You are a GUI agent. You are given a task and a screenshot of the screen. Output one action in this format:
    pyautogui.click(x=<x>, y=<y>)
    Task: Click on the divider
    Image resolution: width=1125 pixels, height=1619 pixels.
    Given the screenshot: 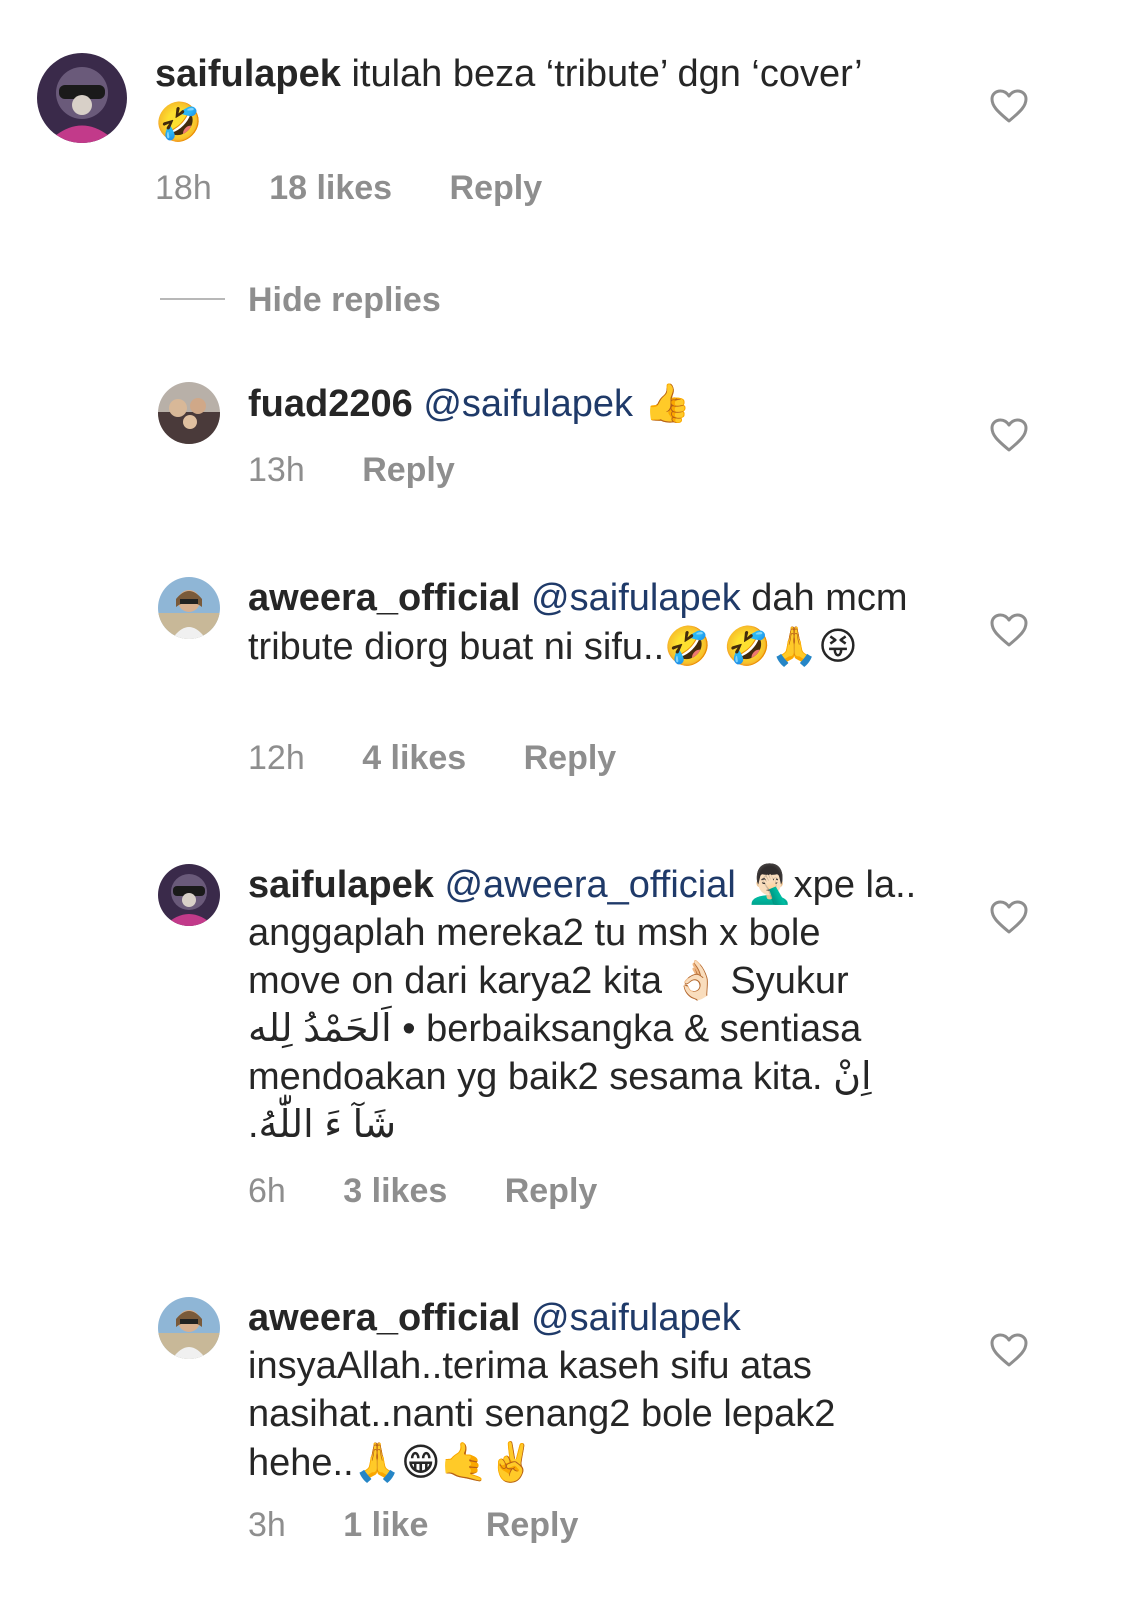 What is the action you would take?
    pyautogui.click(x=192, y=299)
    